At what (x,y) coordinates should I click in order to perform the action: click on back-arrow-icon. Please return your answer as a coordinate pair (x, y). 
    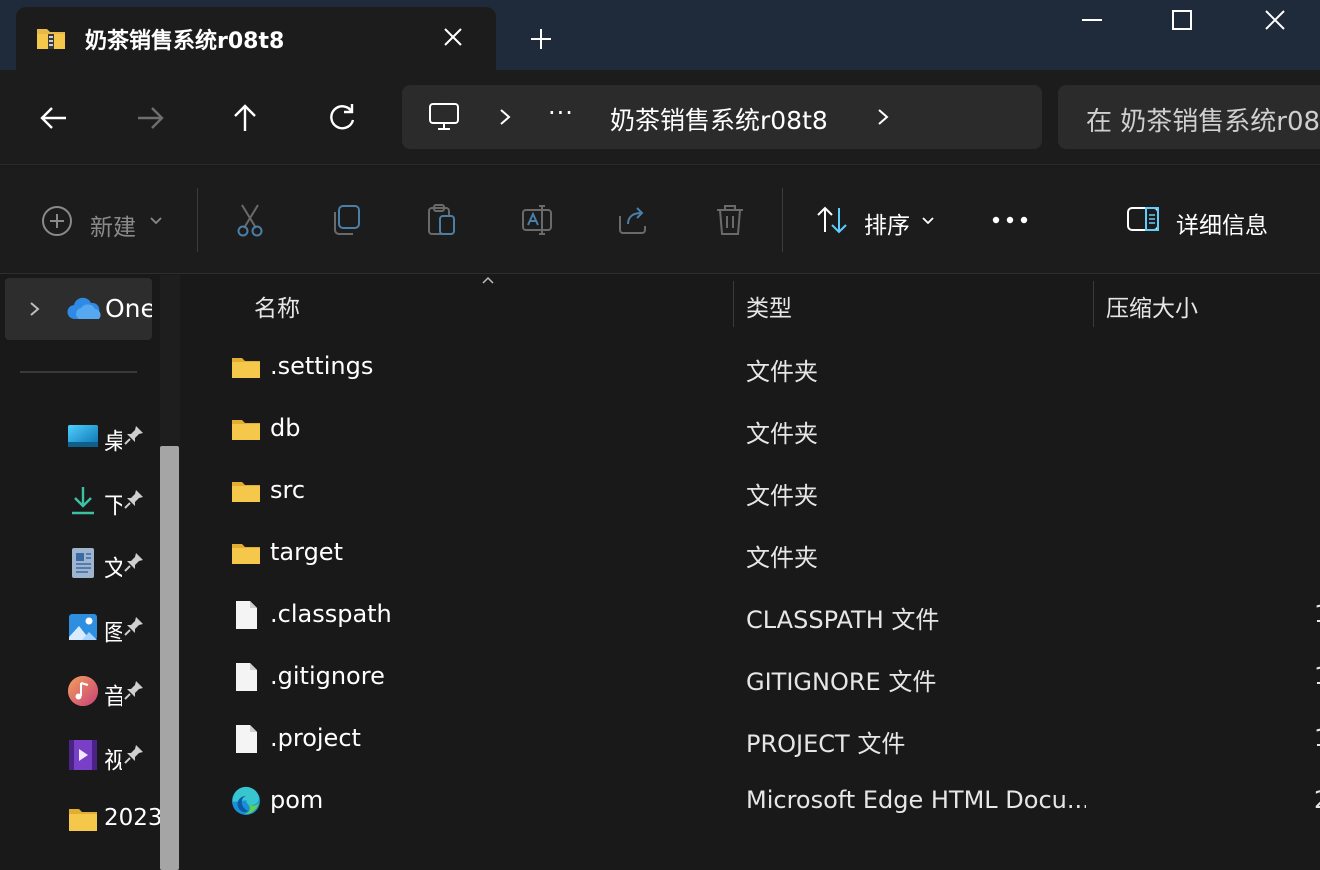
    Looking at the image, I should click on (54, 118).